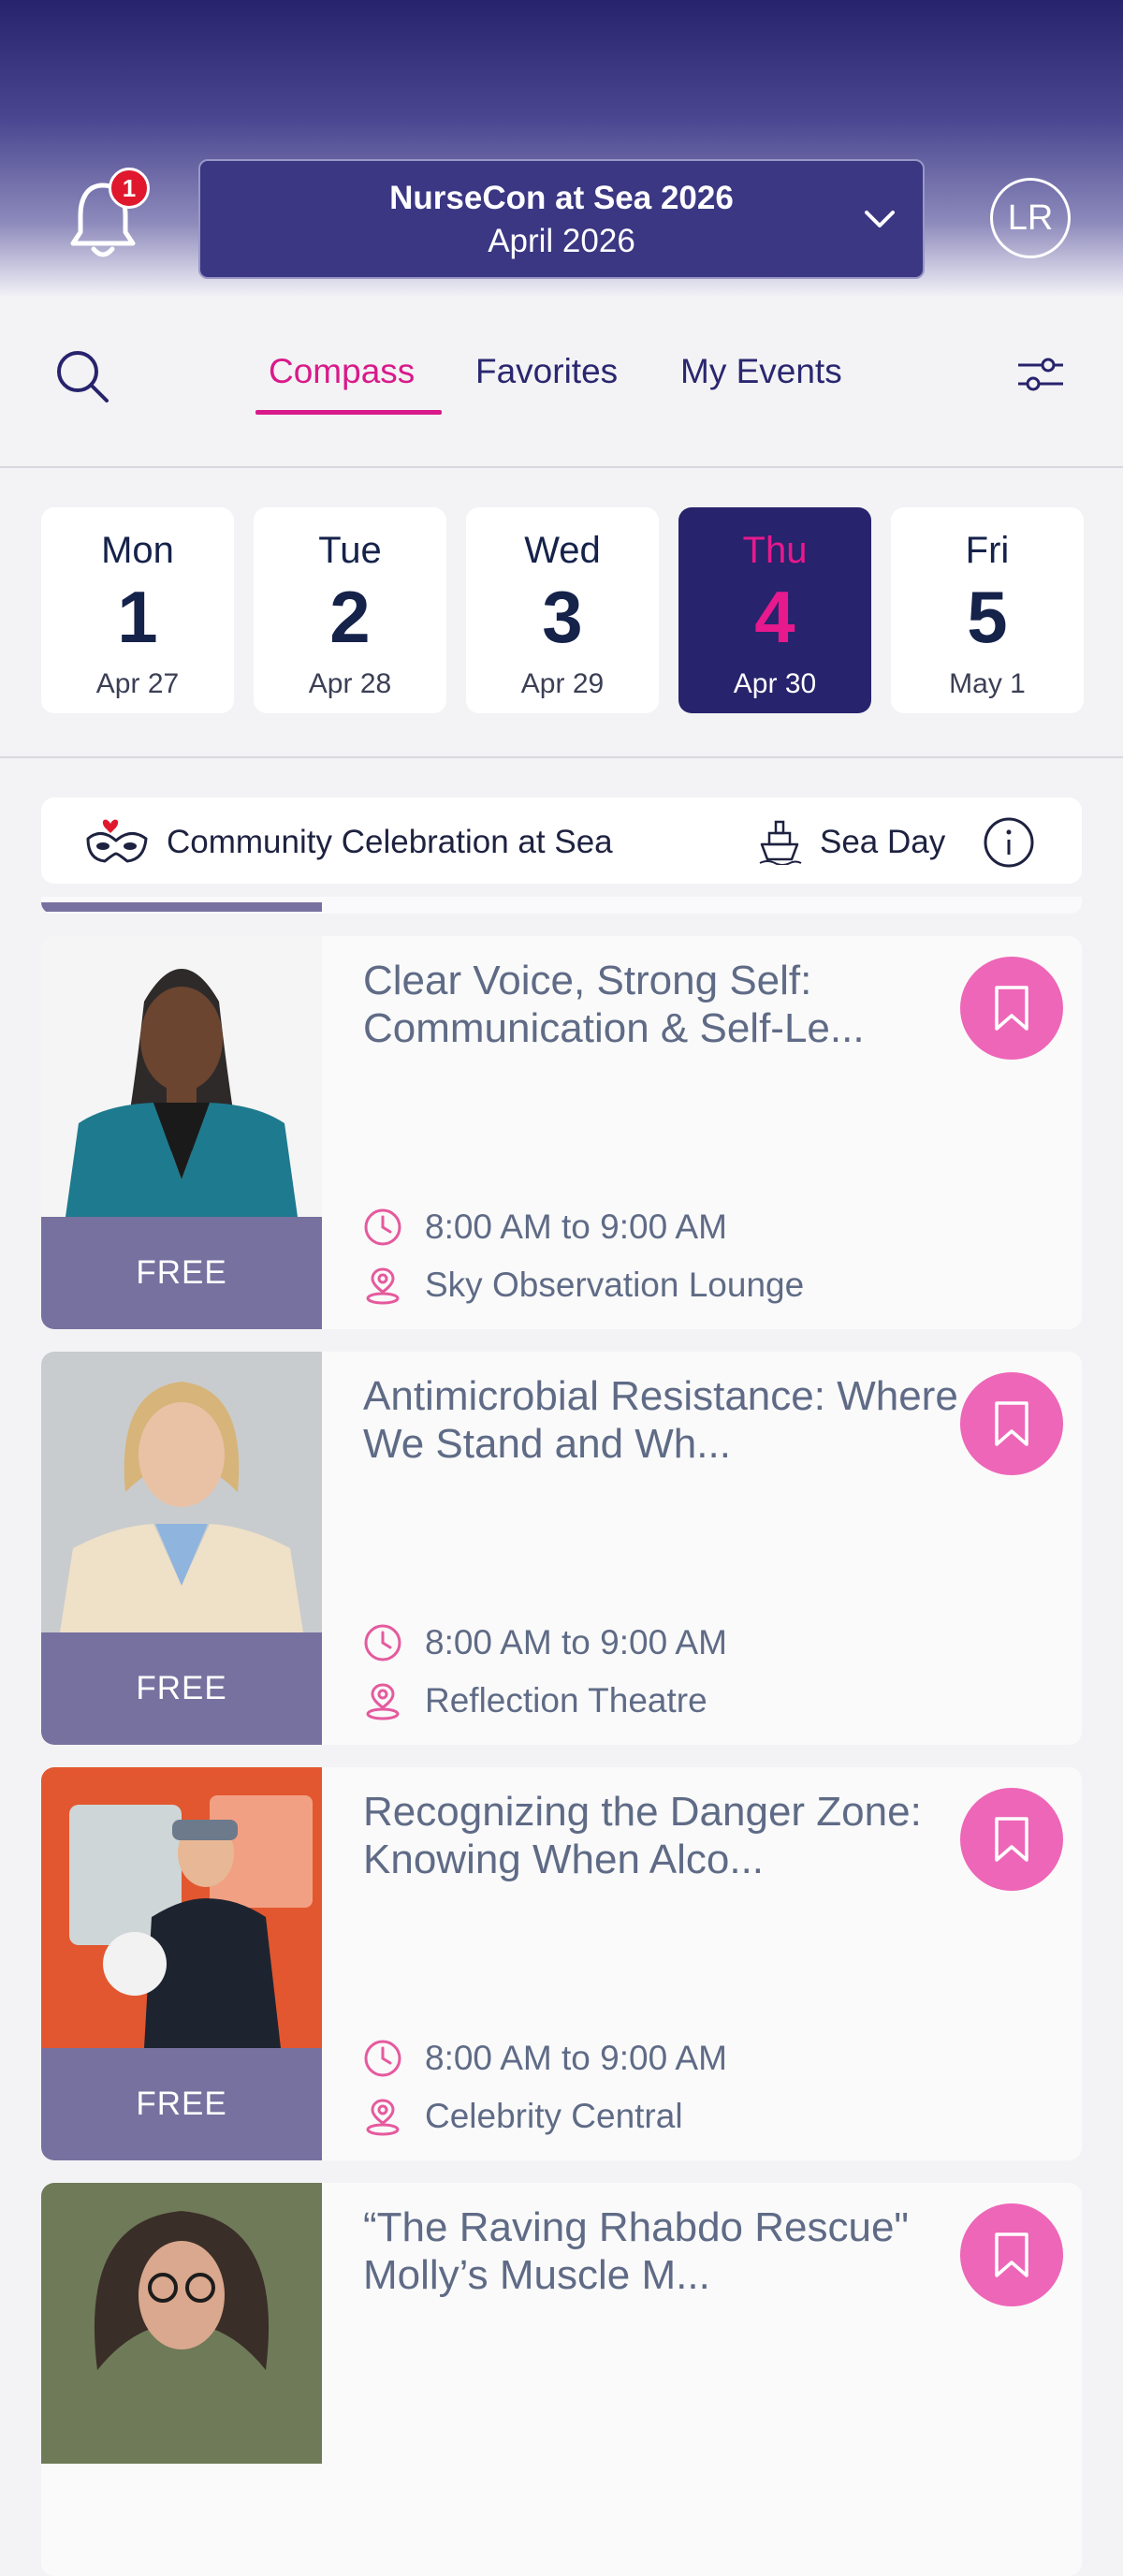  What do you see at coordinates (775, 683) in the screenshot?
I see `day-date: Apr 30` at bounding box center [775, 683].